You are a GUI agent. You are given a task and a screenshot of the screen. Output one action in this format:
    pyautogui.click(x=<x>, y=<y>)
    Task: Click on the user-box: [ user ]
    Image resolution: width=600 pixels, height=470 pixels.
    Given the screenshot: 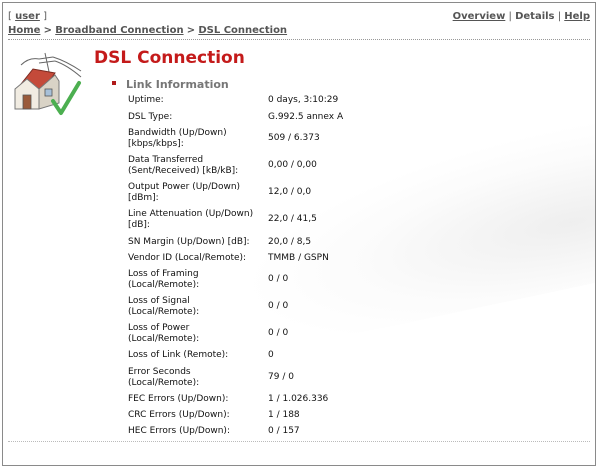 What is the action you would take?
    pyautogui.click(x=27, y=16)
    